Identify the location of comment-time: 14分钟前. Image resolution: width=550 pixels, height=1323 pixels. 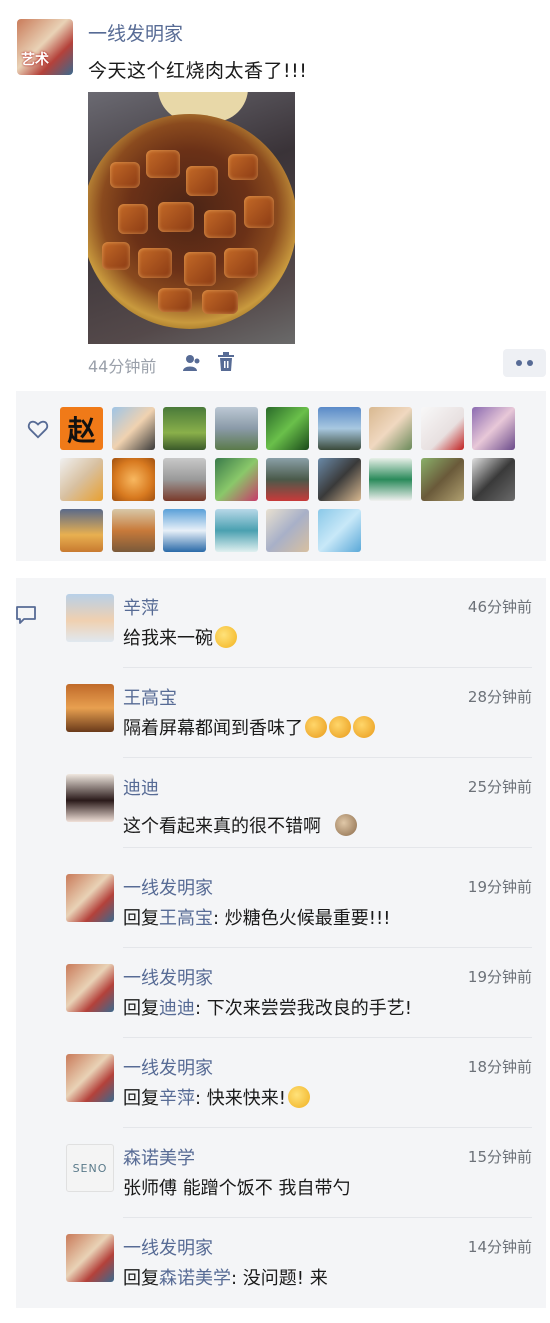
(499, 1247).